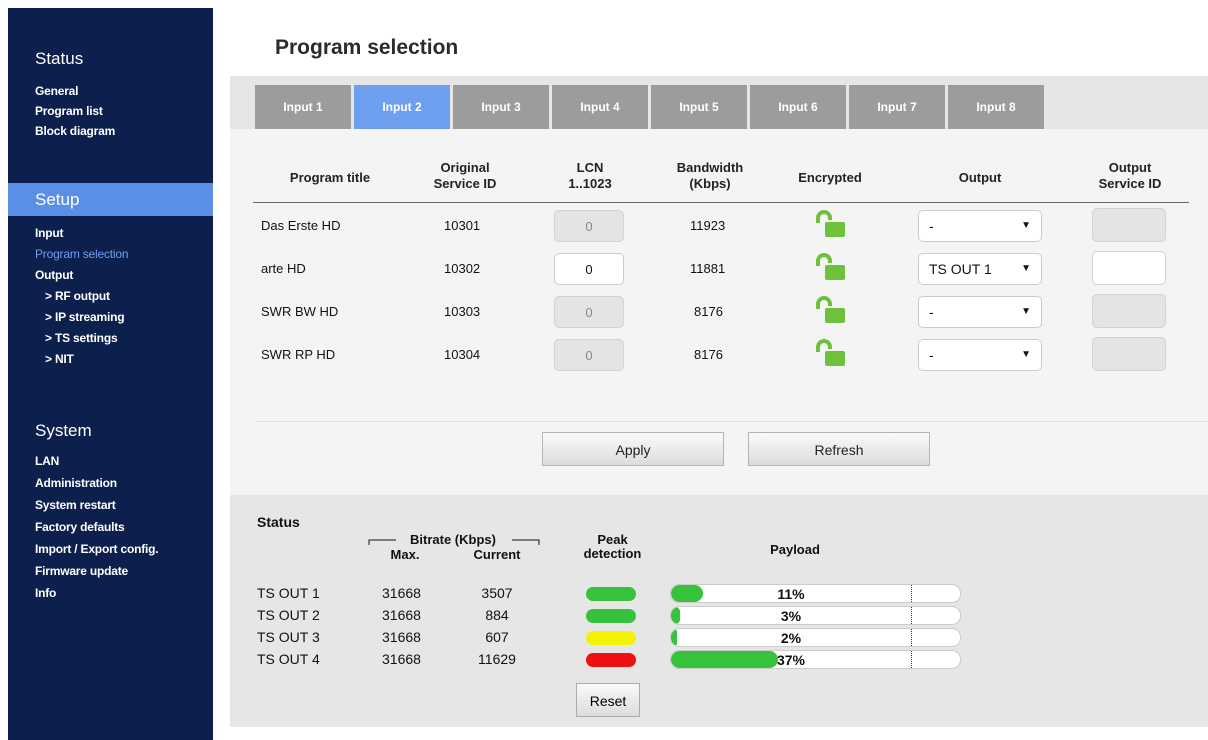 The width and height of the screenshot is (1208, 740). Describe the element at coordinates (110, 505) in the screenshot. I see `sidebar-item-system-restart: System restart` at that location.